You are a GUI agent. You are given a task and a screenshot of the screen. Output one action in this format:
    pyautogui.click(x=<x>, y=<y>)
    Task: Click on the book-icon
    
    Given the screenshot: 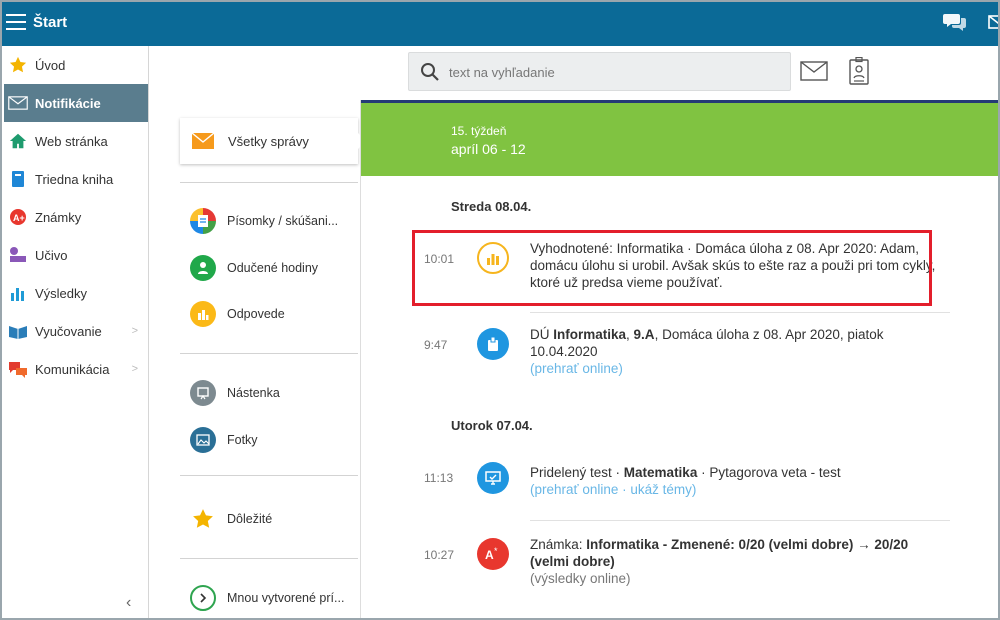 What is the action you would take?
    pyautogui.click(x=18, y=179)
    